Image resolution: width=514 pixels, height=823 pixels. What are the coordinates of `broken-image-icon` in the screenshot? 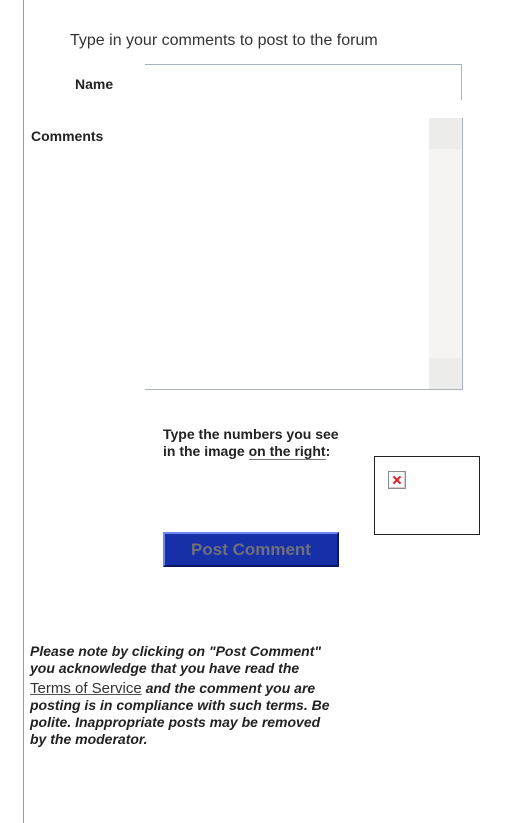 It's located at (397, 480).